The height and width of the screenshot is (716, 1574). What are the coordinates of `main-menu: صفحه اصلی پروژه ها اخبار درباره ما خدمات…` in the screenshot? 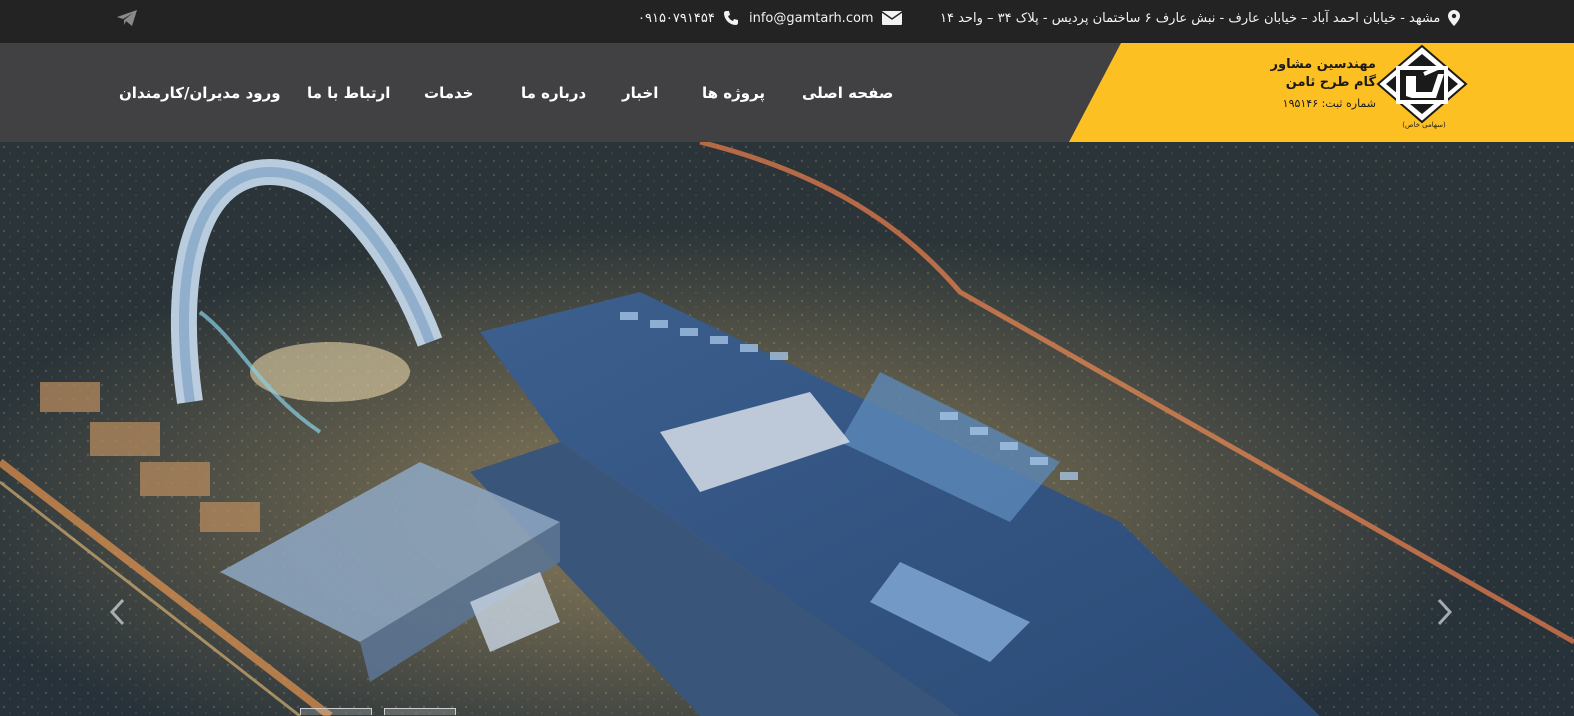 It's located at (540, 92).